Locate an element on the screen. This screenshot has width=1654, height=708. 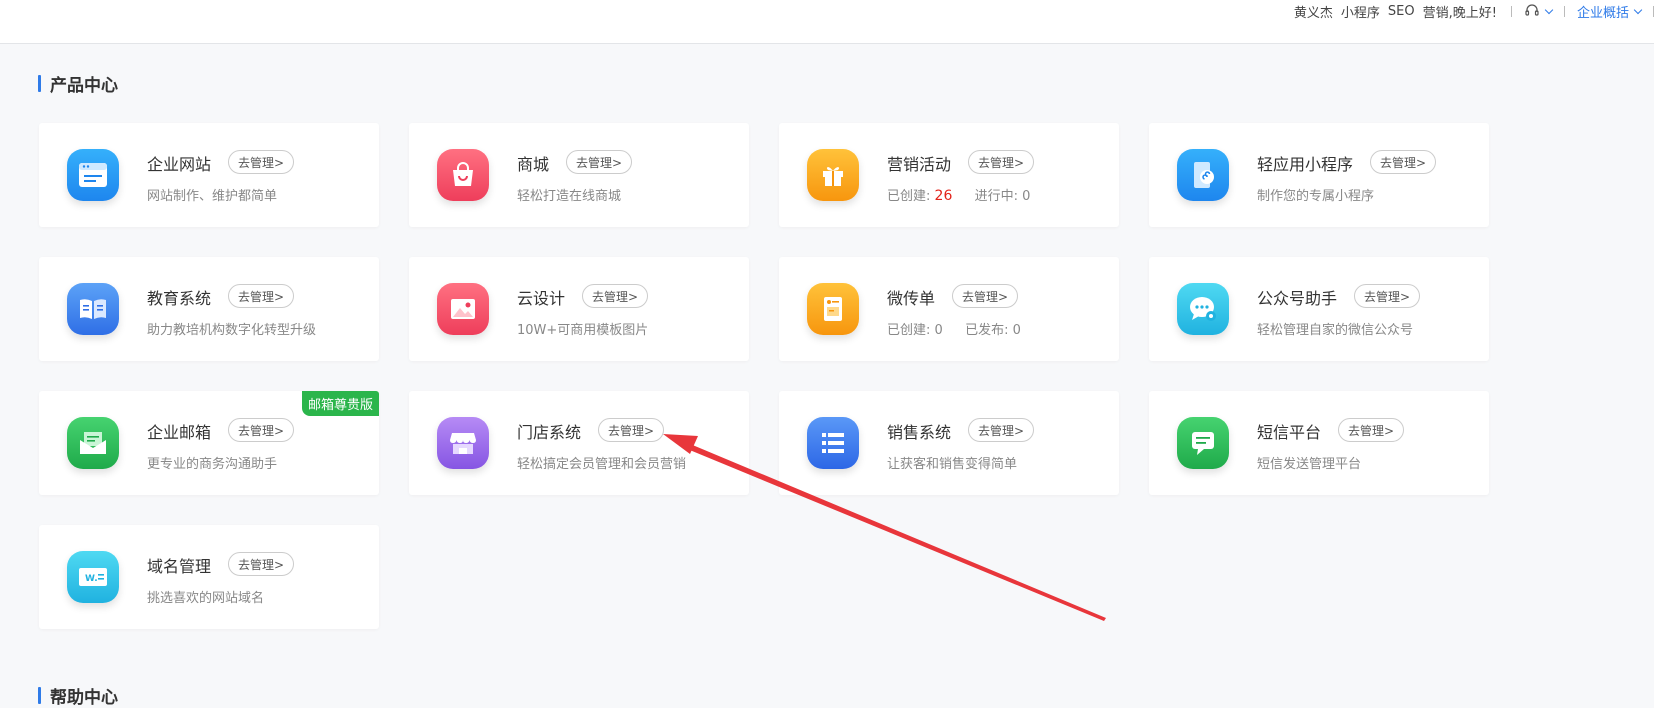
product-card-sales: 销售系统 去管理> 让获客和销售变得简单 is located at coordinates (949, 443).